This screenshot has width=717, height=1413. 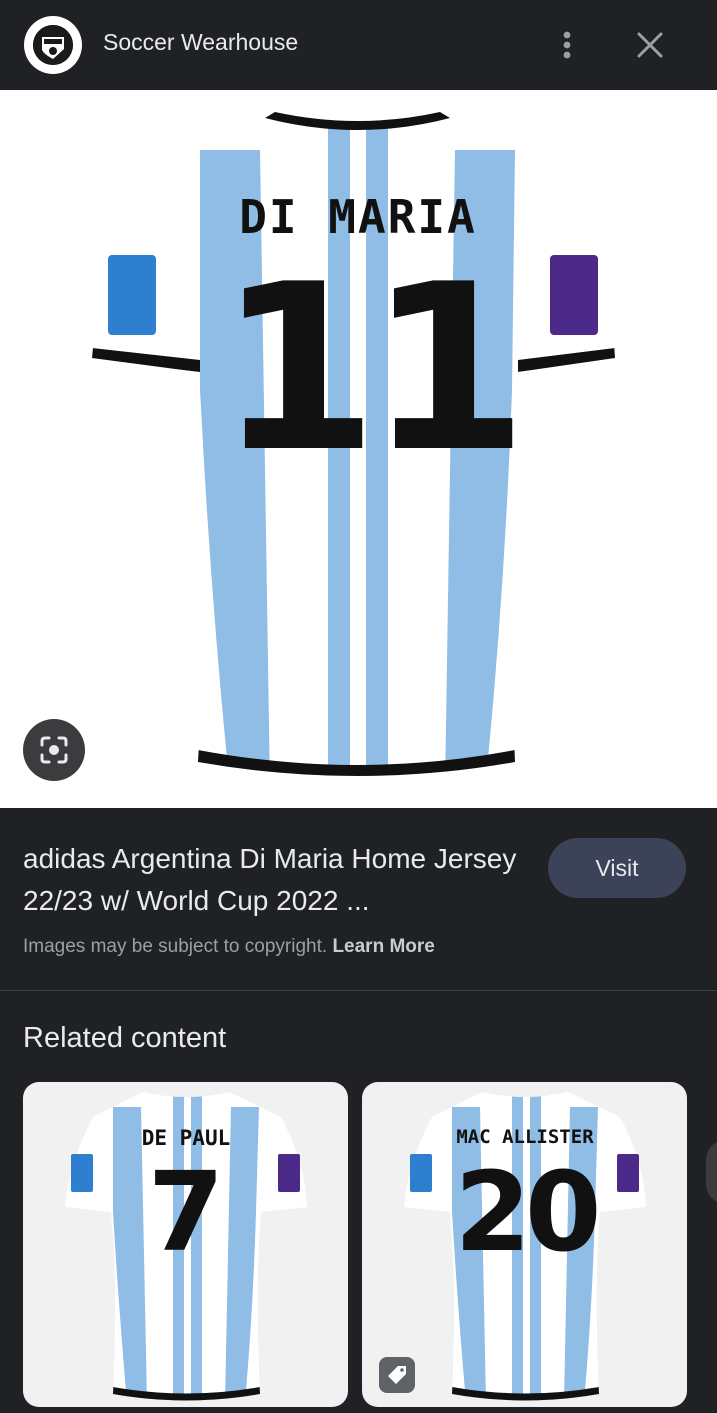 I want to click on more-vert-icon, so click(x=567, y=45).